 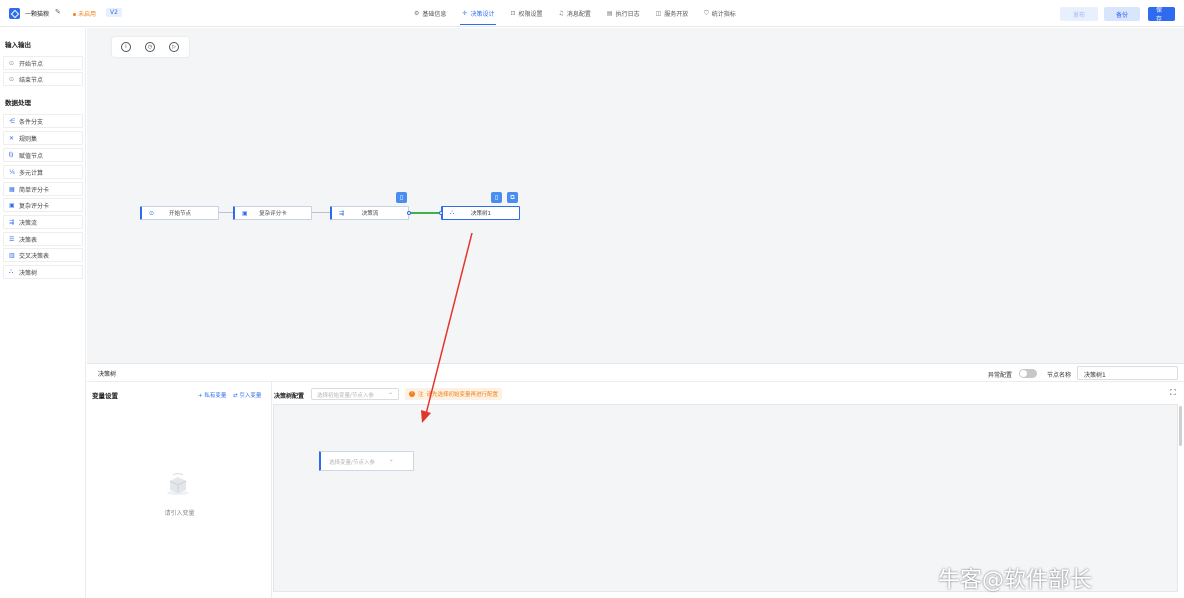 I want to click on app-name: 一颗猫粮, so click(x=37, y=14).